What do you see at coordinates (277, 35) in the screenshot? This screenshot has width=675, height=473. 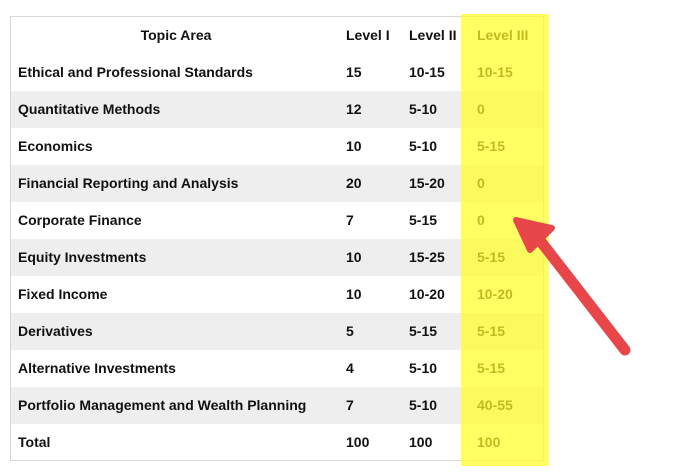 I see `table-header-row: Topic Area Level I Level II Level III` at bounding box center [277, 35].